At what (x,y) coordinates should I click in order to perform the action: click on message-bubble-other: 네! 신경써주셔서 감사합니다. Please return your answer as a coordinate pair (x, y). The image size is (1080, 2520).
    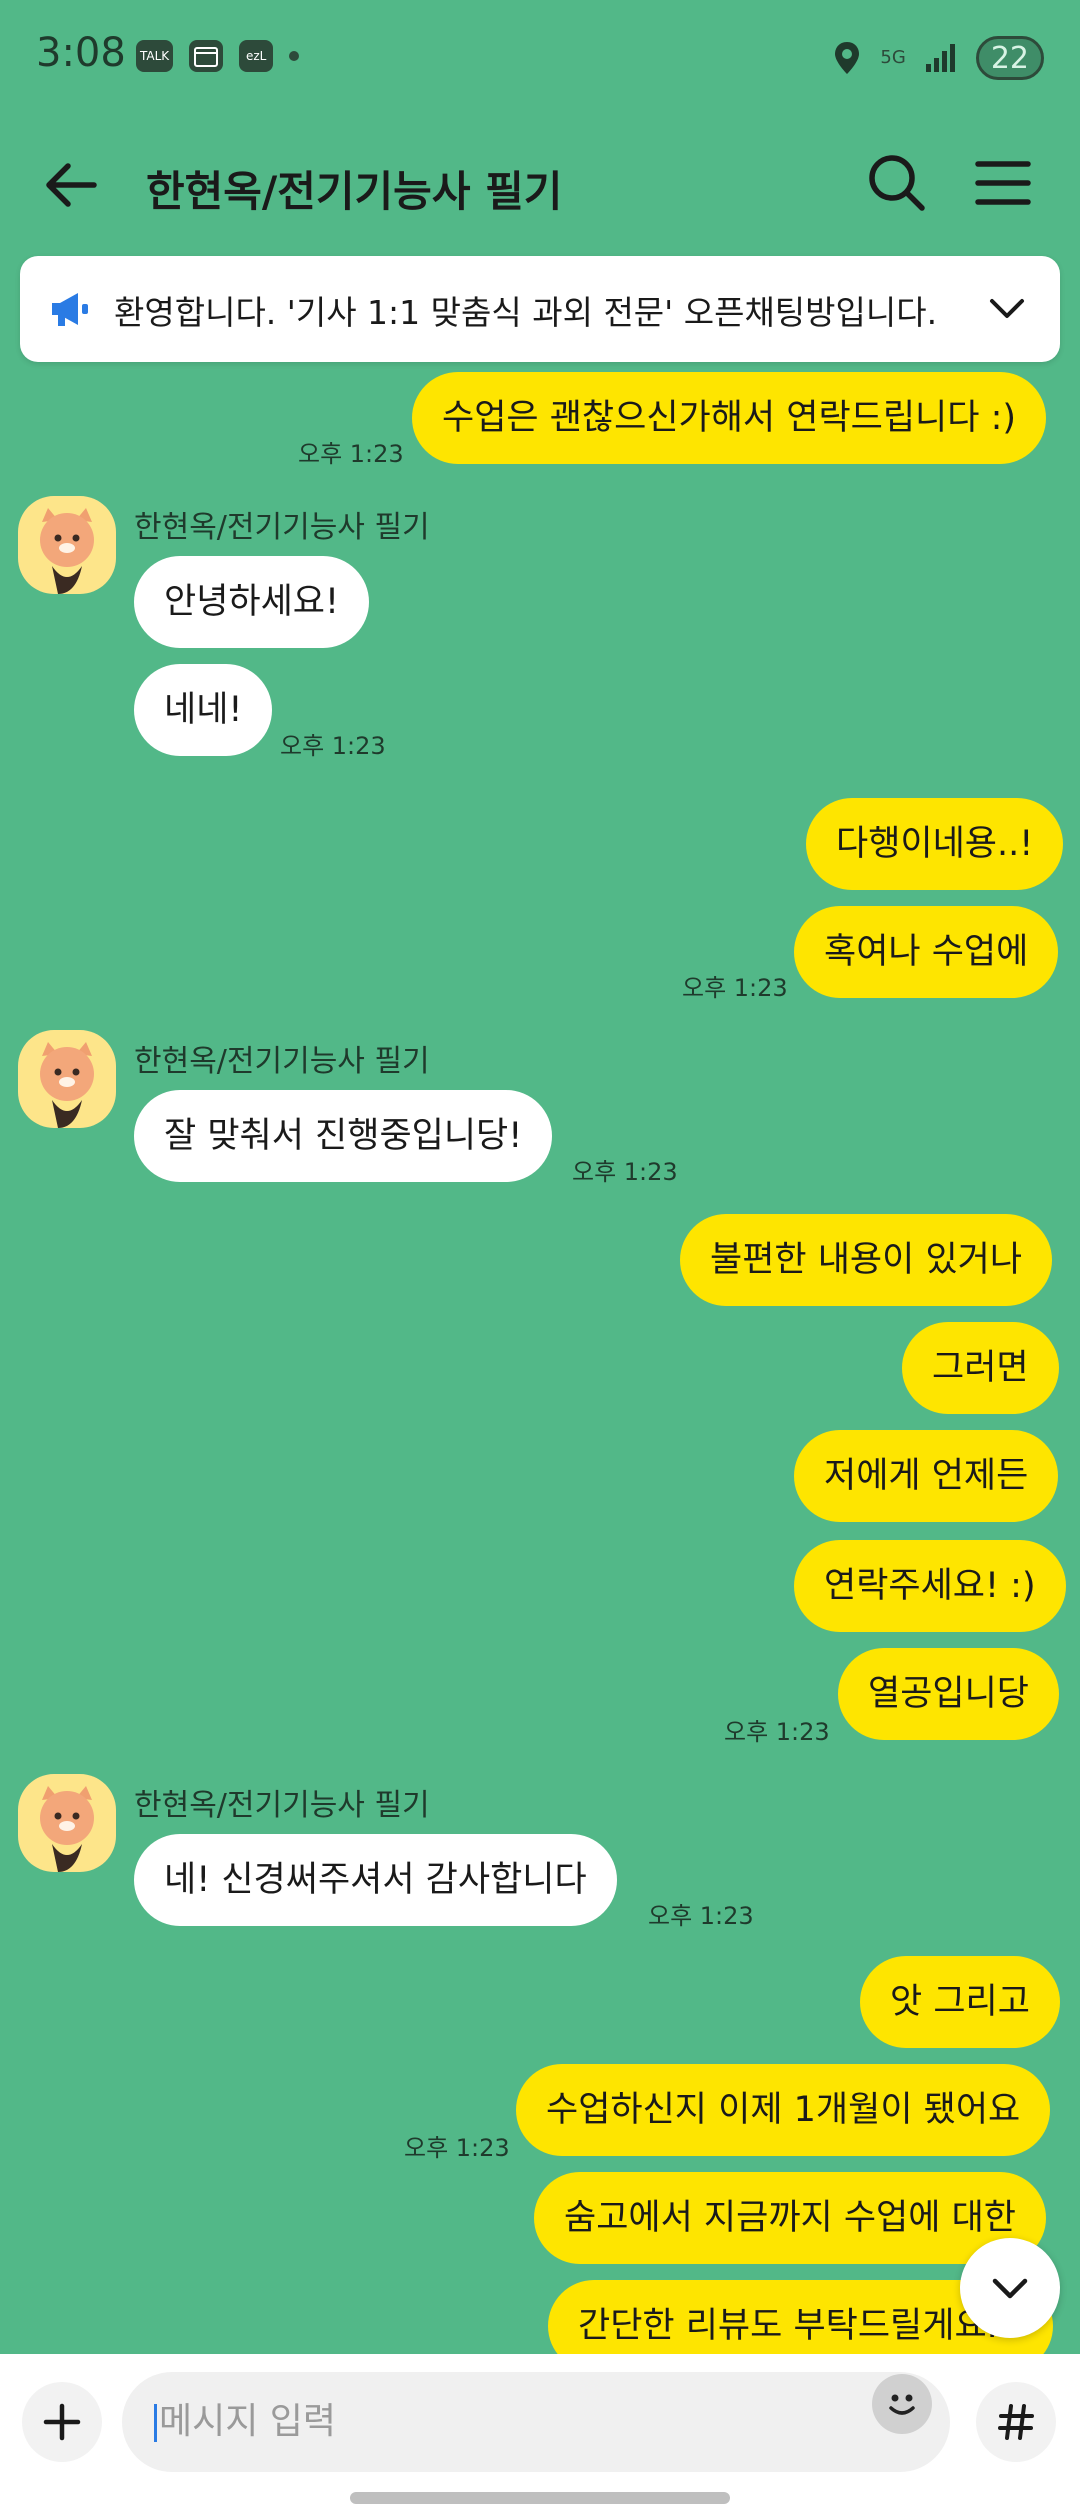
    Looking at the image, I should click on (375, 1880).